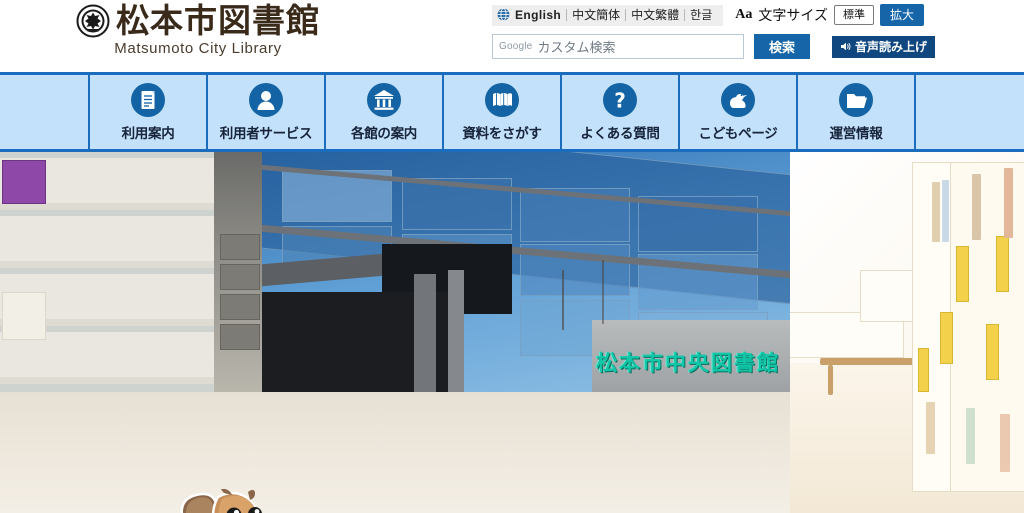 This screenshot has height=513, width=1024. What do you see at coordinates (232, 500) in the screenshot?
I see `squirrel-mascot` at bounding box center [232, 500].